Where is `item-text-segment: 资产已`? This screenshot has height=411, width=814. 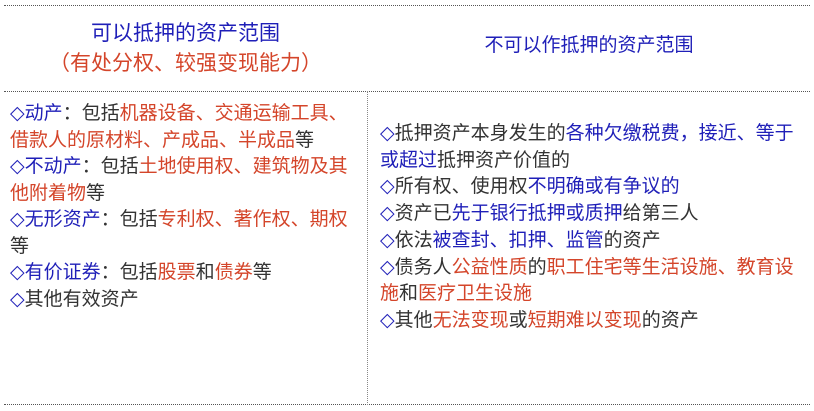 item-text-segment: 资产已 is located at coordinates (423, 213).